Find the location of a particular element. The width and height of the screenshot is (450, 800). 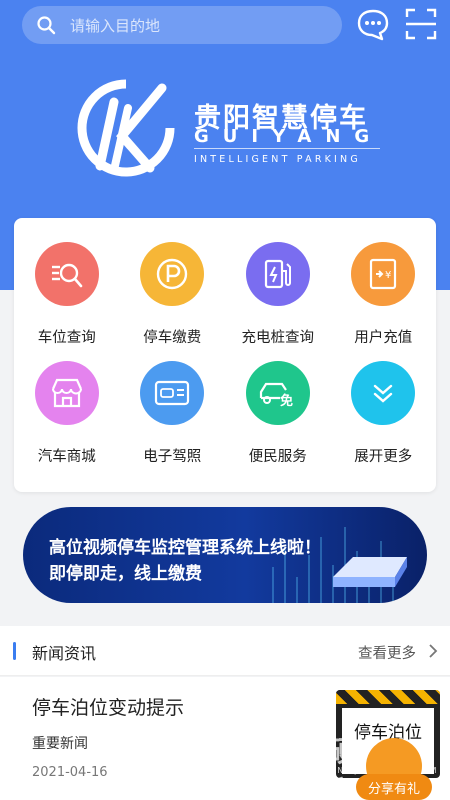

recharge-icon: ¥ is located at coordinates (383, 274).